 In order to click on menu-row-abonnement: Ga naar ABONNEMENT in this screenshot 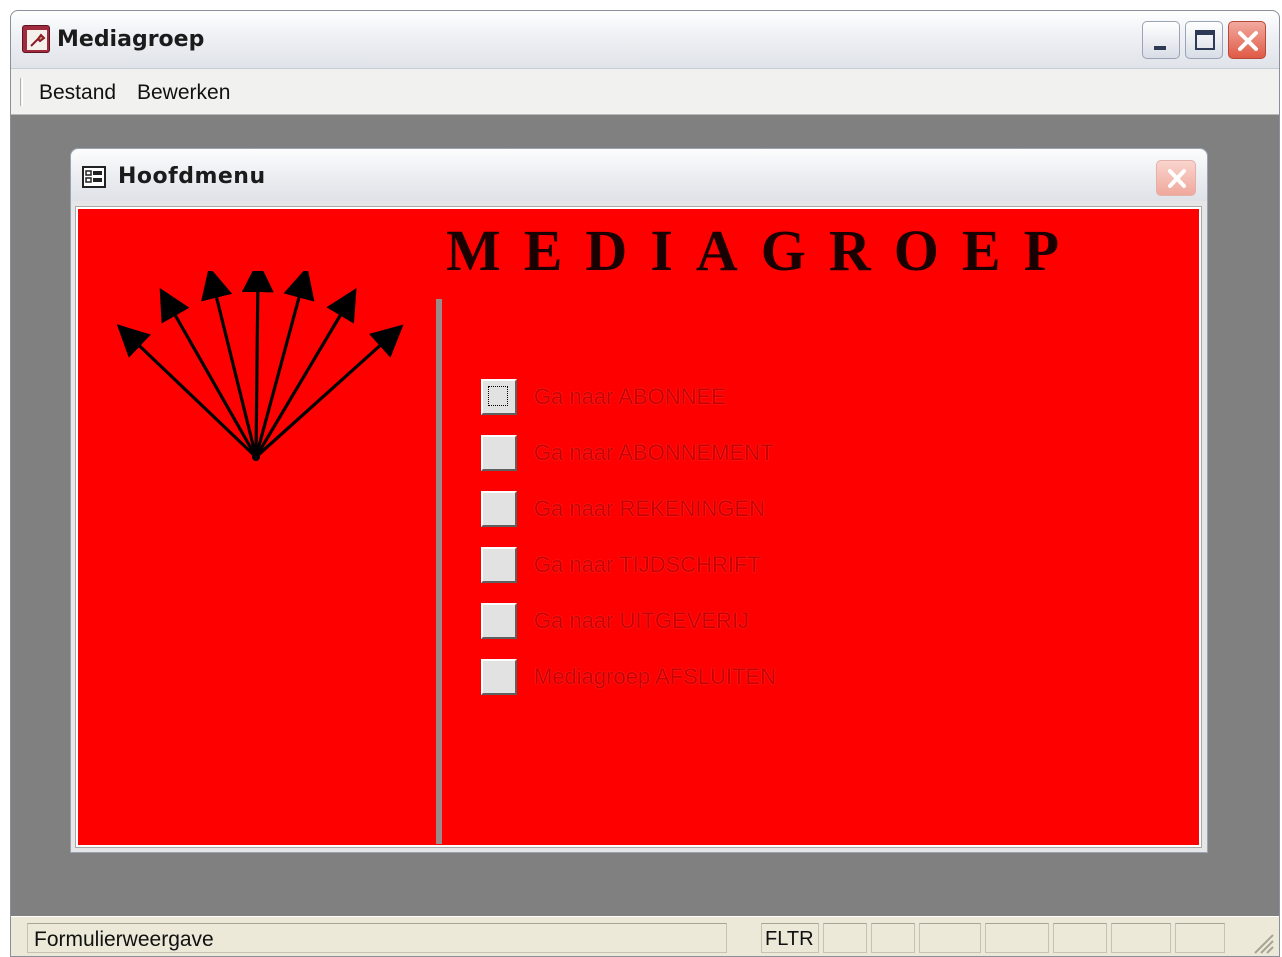, I will do `click(681, 453)`.